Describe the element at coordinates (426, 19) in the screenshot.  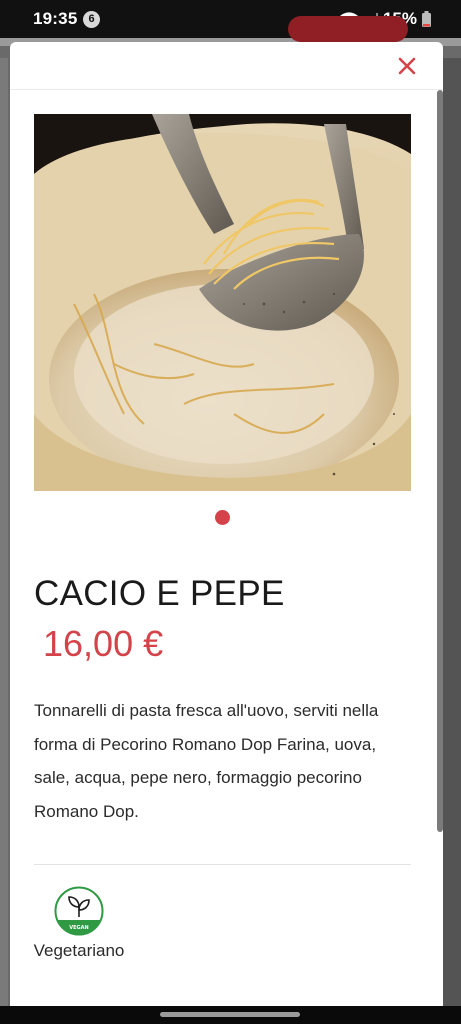
I see `battery-icon` at that location.